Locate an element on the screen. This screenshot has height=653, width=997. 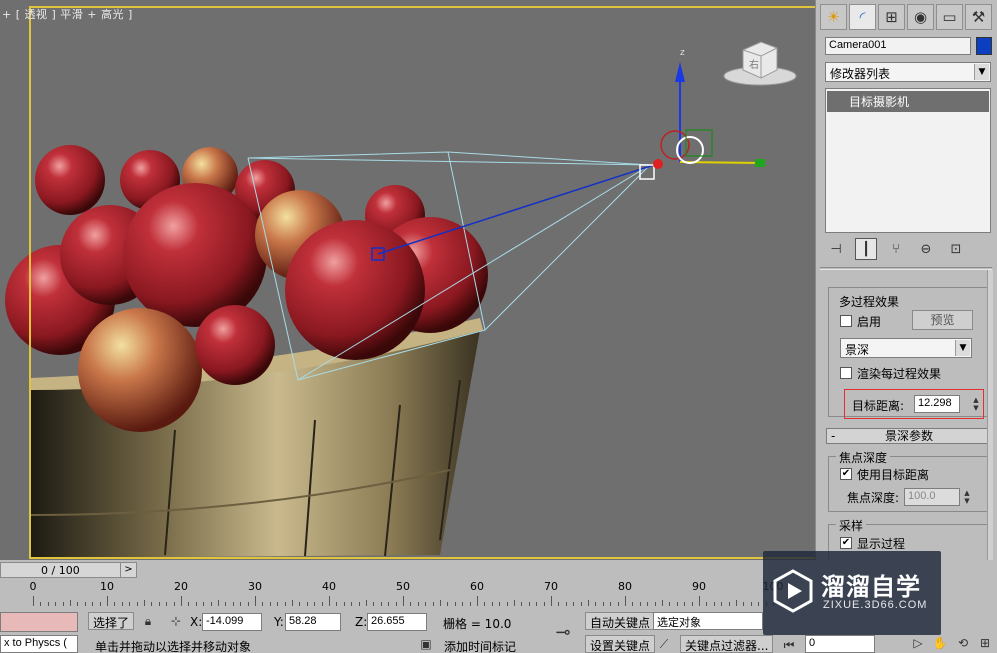
ruler-label: 50 is located at coordinates (403, 586).